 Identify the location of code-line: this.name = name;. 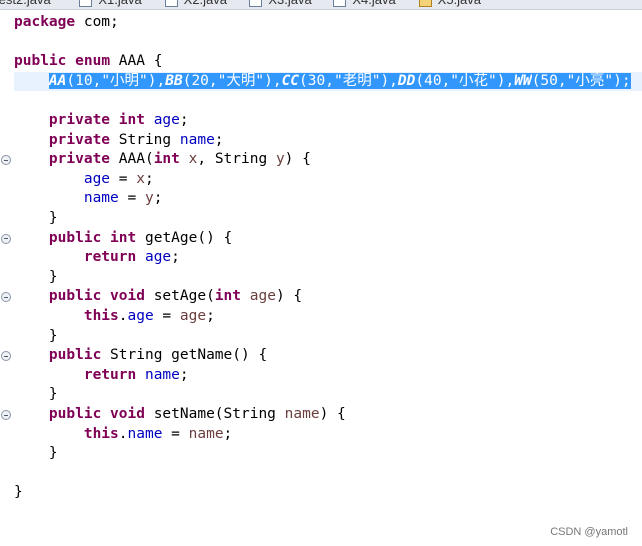
(123, 435).